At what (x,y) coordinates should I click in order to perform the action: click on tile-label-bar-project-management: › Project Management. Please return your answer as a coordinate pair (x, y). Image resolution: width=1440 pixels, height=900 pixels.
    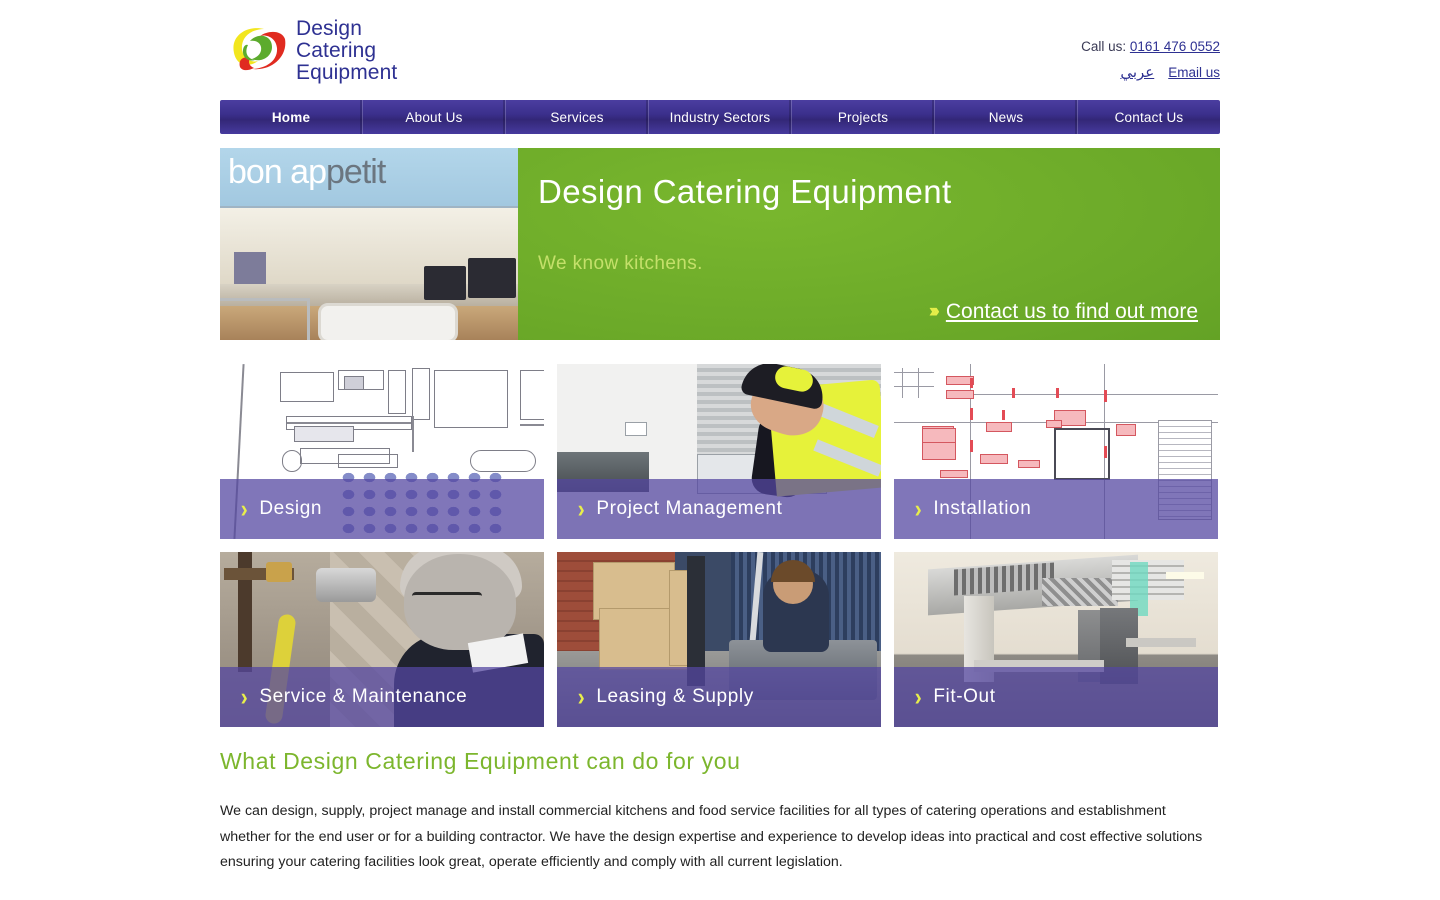
    Looking at the image, I should click on (719, 509).